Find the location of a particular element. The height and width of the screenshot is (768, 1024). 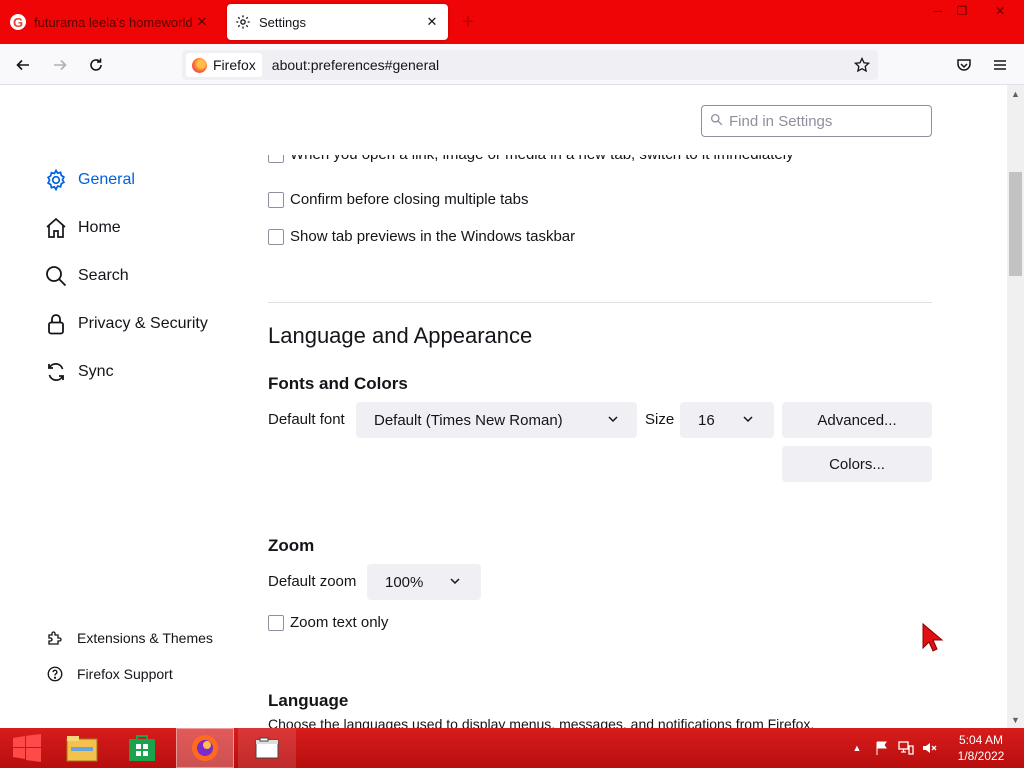

google-icon: G is located at coordinates (18, 22).